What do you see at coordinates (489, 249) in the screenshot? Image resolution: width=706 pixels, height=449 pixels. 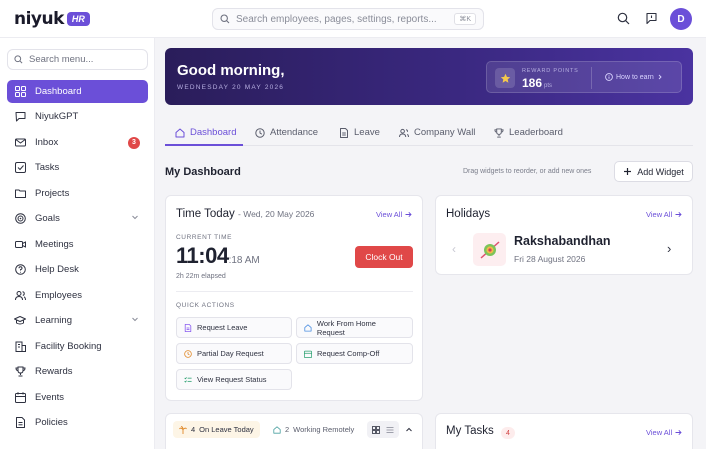 I see `rakhi-icon` at bounding box center [489, 249].